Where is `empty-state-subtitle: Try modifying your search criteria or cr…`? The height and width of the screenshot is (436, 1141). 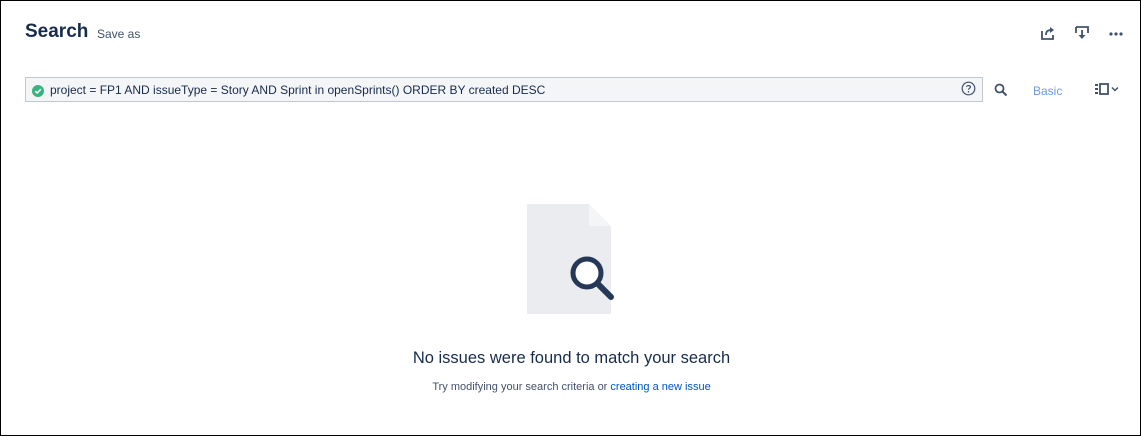 empty-state-subtitle: Try modifying your search criteria or cr… is located at coordinates (571, 387).